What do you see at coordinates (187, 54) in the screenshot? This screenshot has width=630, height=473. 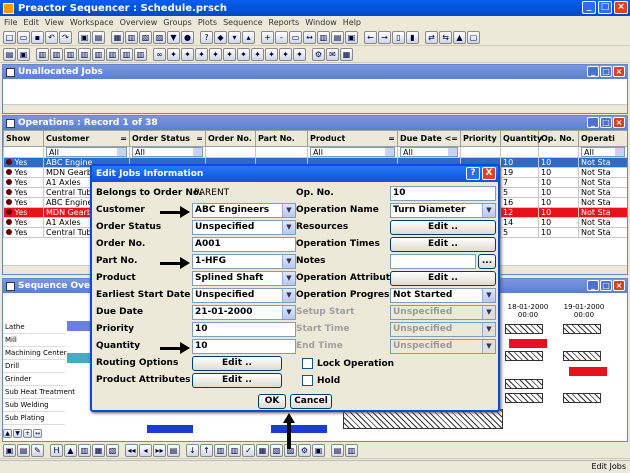 I see `wizard2-icon: ✦` at bounding box center [187, 54].